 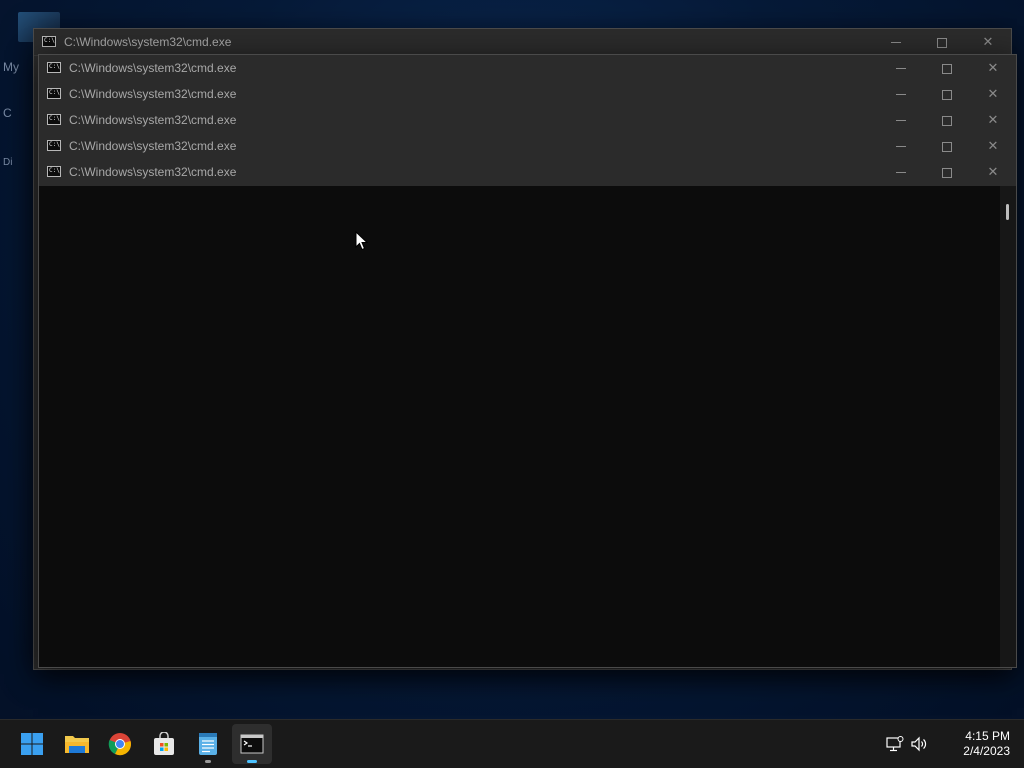 I want to click on notepad-button, so click(x=208, y=744).